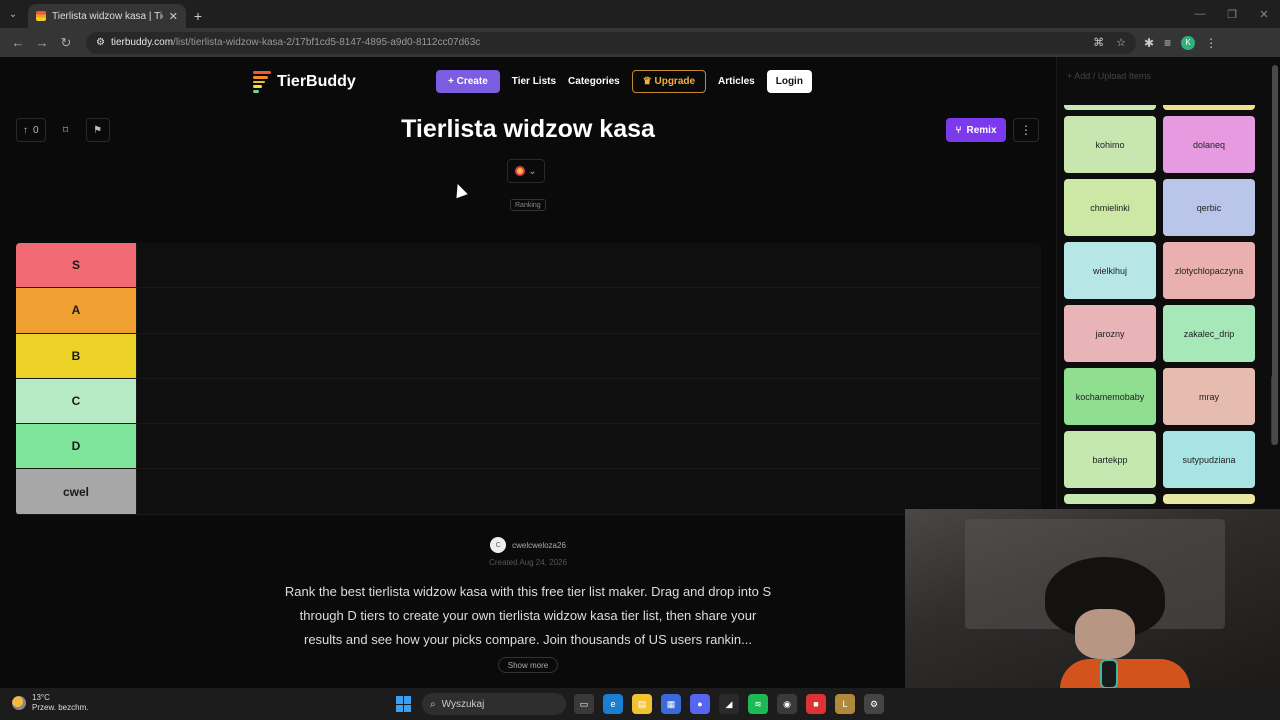 The width and height of the screenshot is (1280, 720). What do you see at coordinates (173, 16) in the screenshot?
I see `close-tab-icon: ✕` at bounding box center [173, 16].